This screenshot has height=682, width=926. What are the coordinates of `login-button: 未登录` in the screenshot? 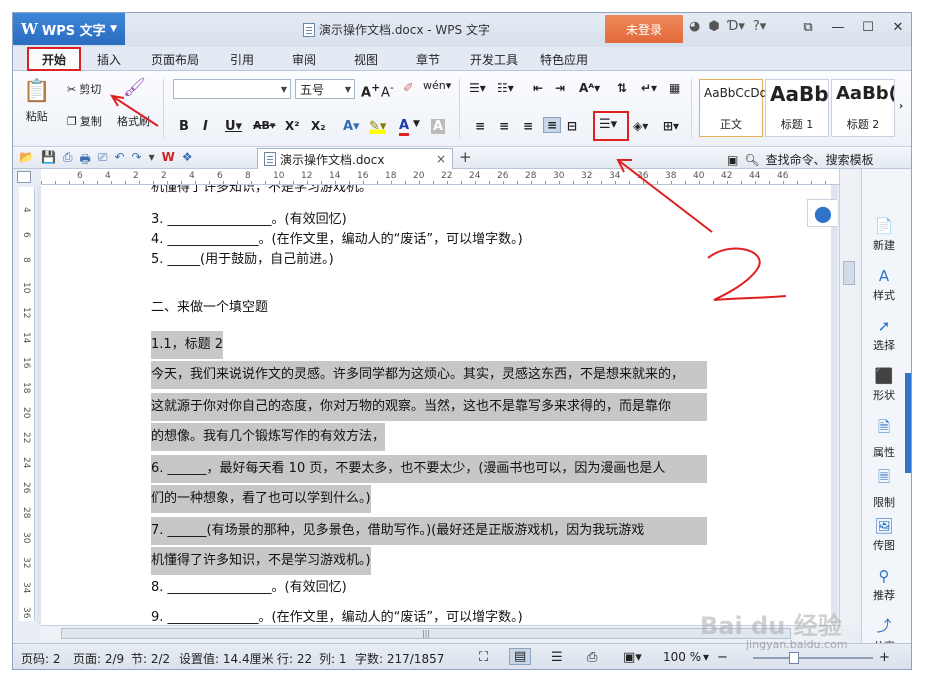 It's located at (644, 29).